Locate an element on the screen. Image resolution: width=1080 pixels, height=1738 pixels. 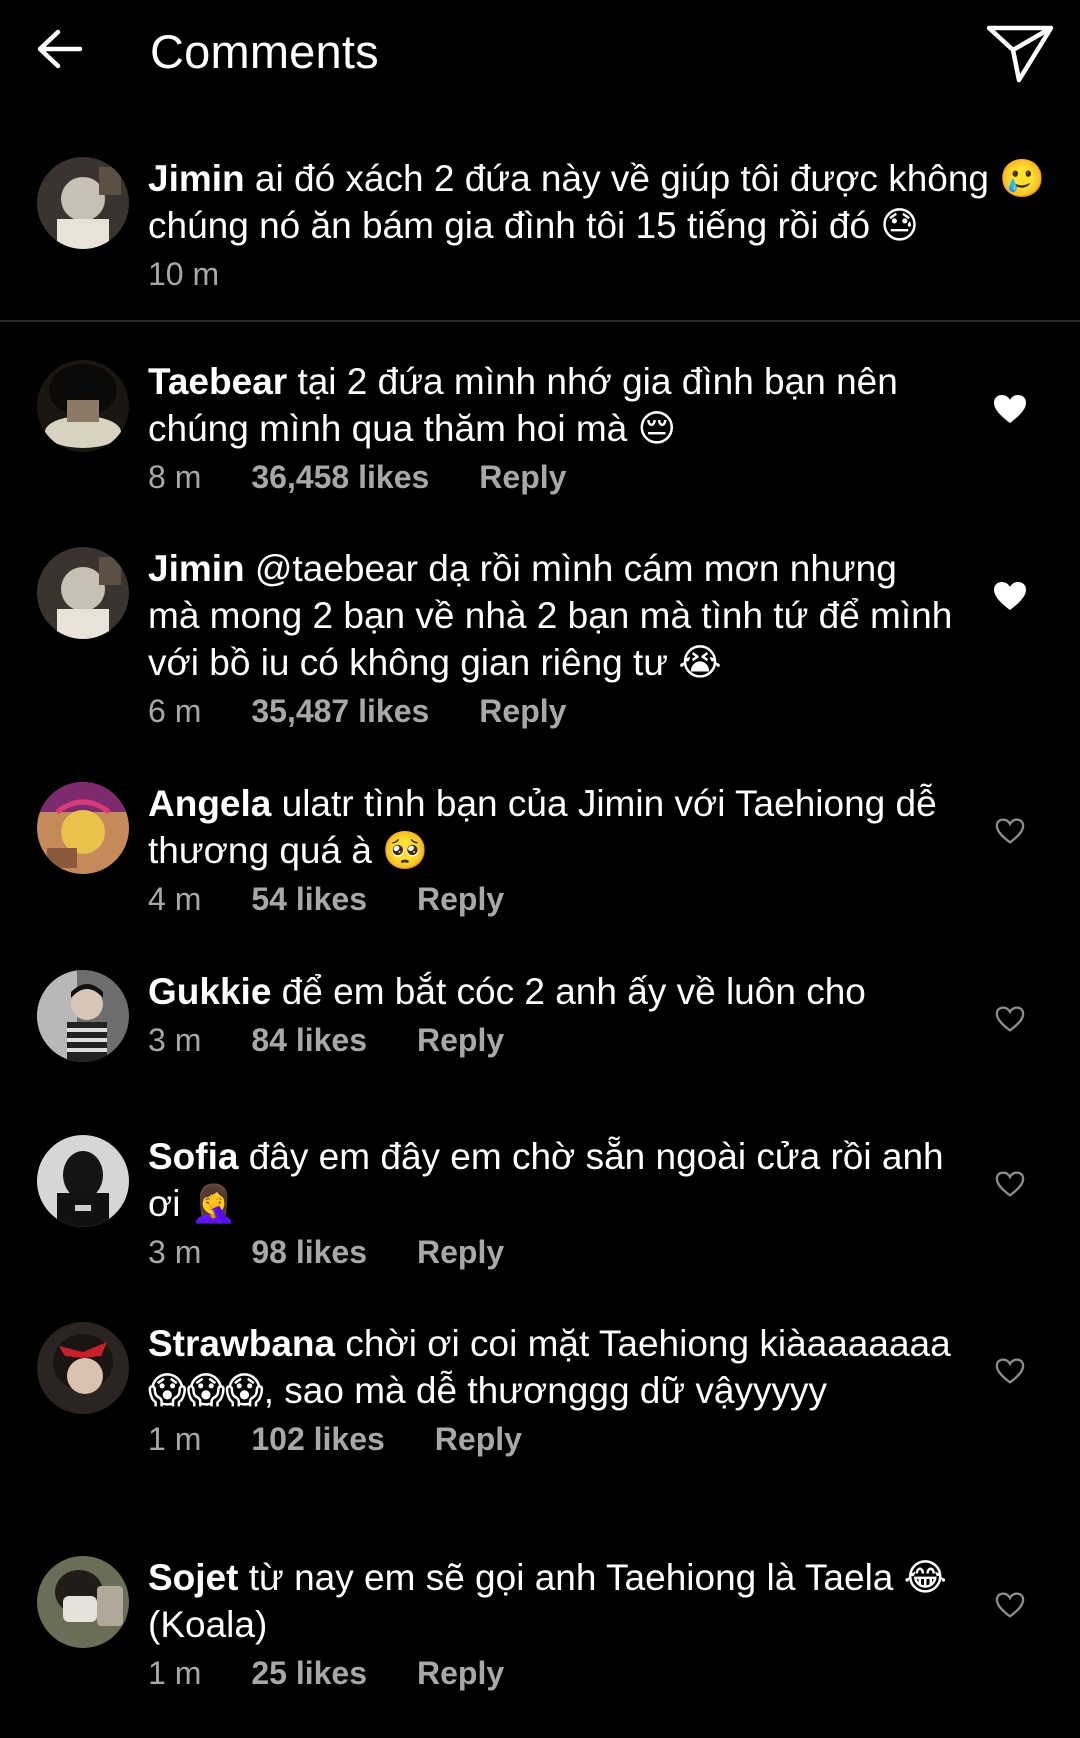
divider is located at coordinates (540, 321).